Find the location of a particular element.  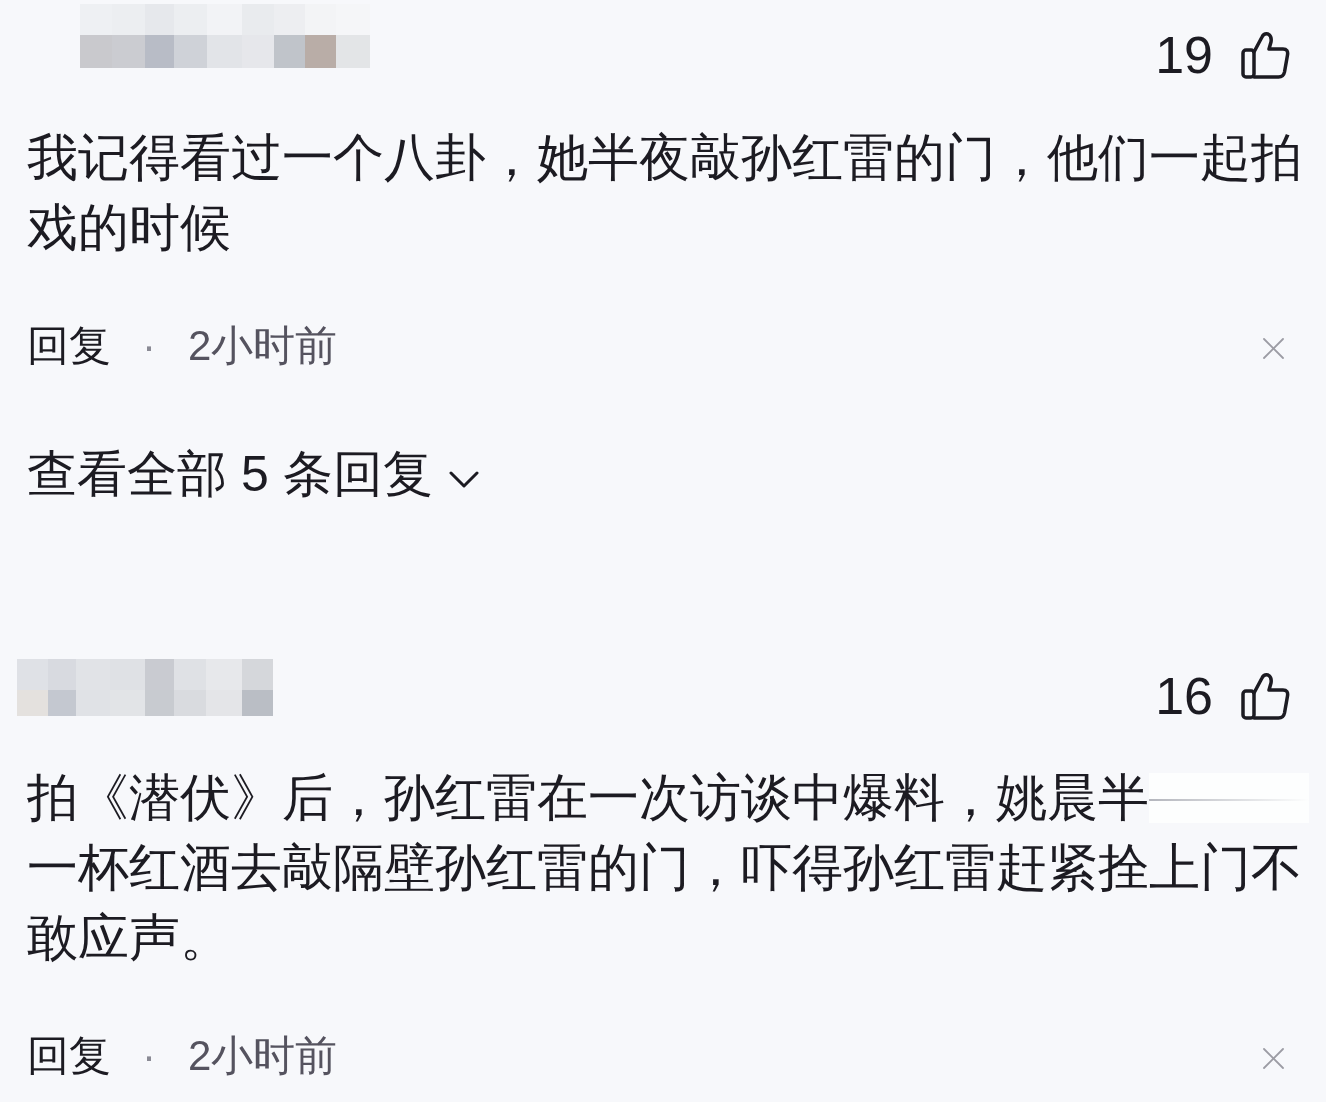

like-count: 16 is located at coordinates (1184, 696).